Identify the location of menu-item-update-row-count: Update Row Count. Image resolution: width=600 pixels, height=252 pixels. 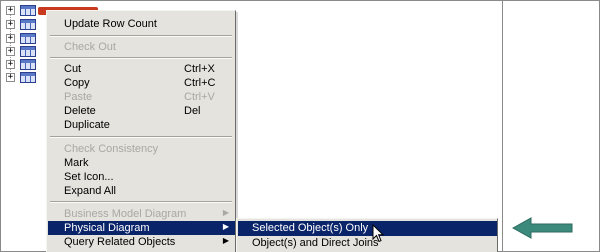
(141, 24).